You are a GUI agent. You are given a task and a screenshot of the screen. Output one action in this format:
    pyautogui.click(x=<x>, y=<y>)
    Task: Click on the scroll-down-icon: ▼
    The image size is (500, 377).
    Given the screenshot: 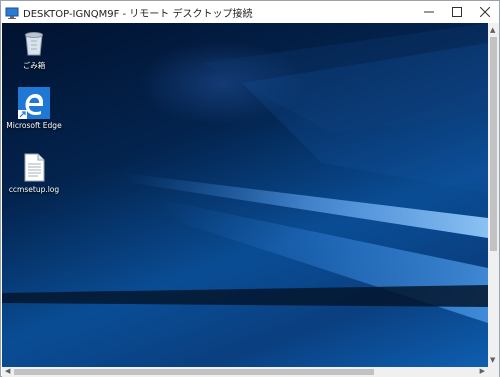 What is the action you would take?
    pyautogui.click(x=492, y=360)
    